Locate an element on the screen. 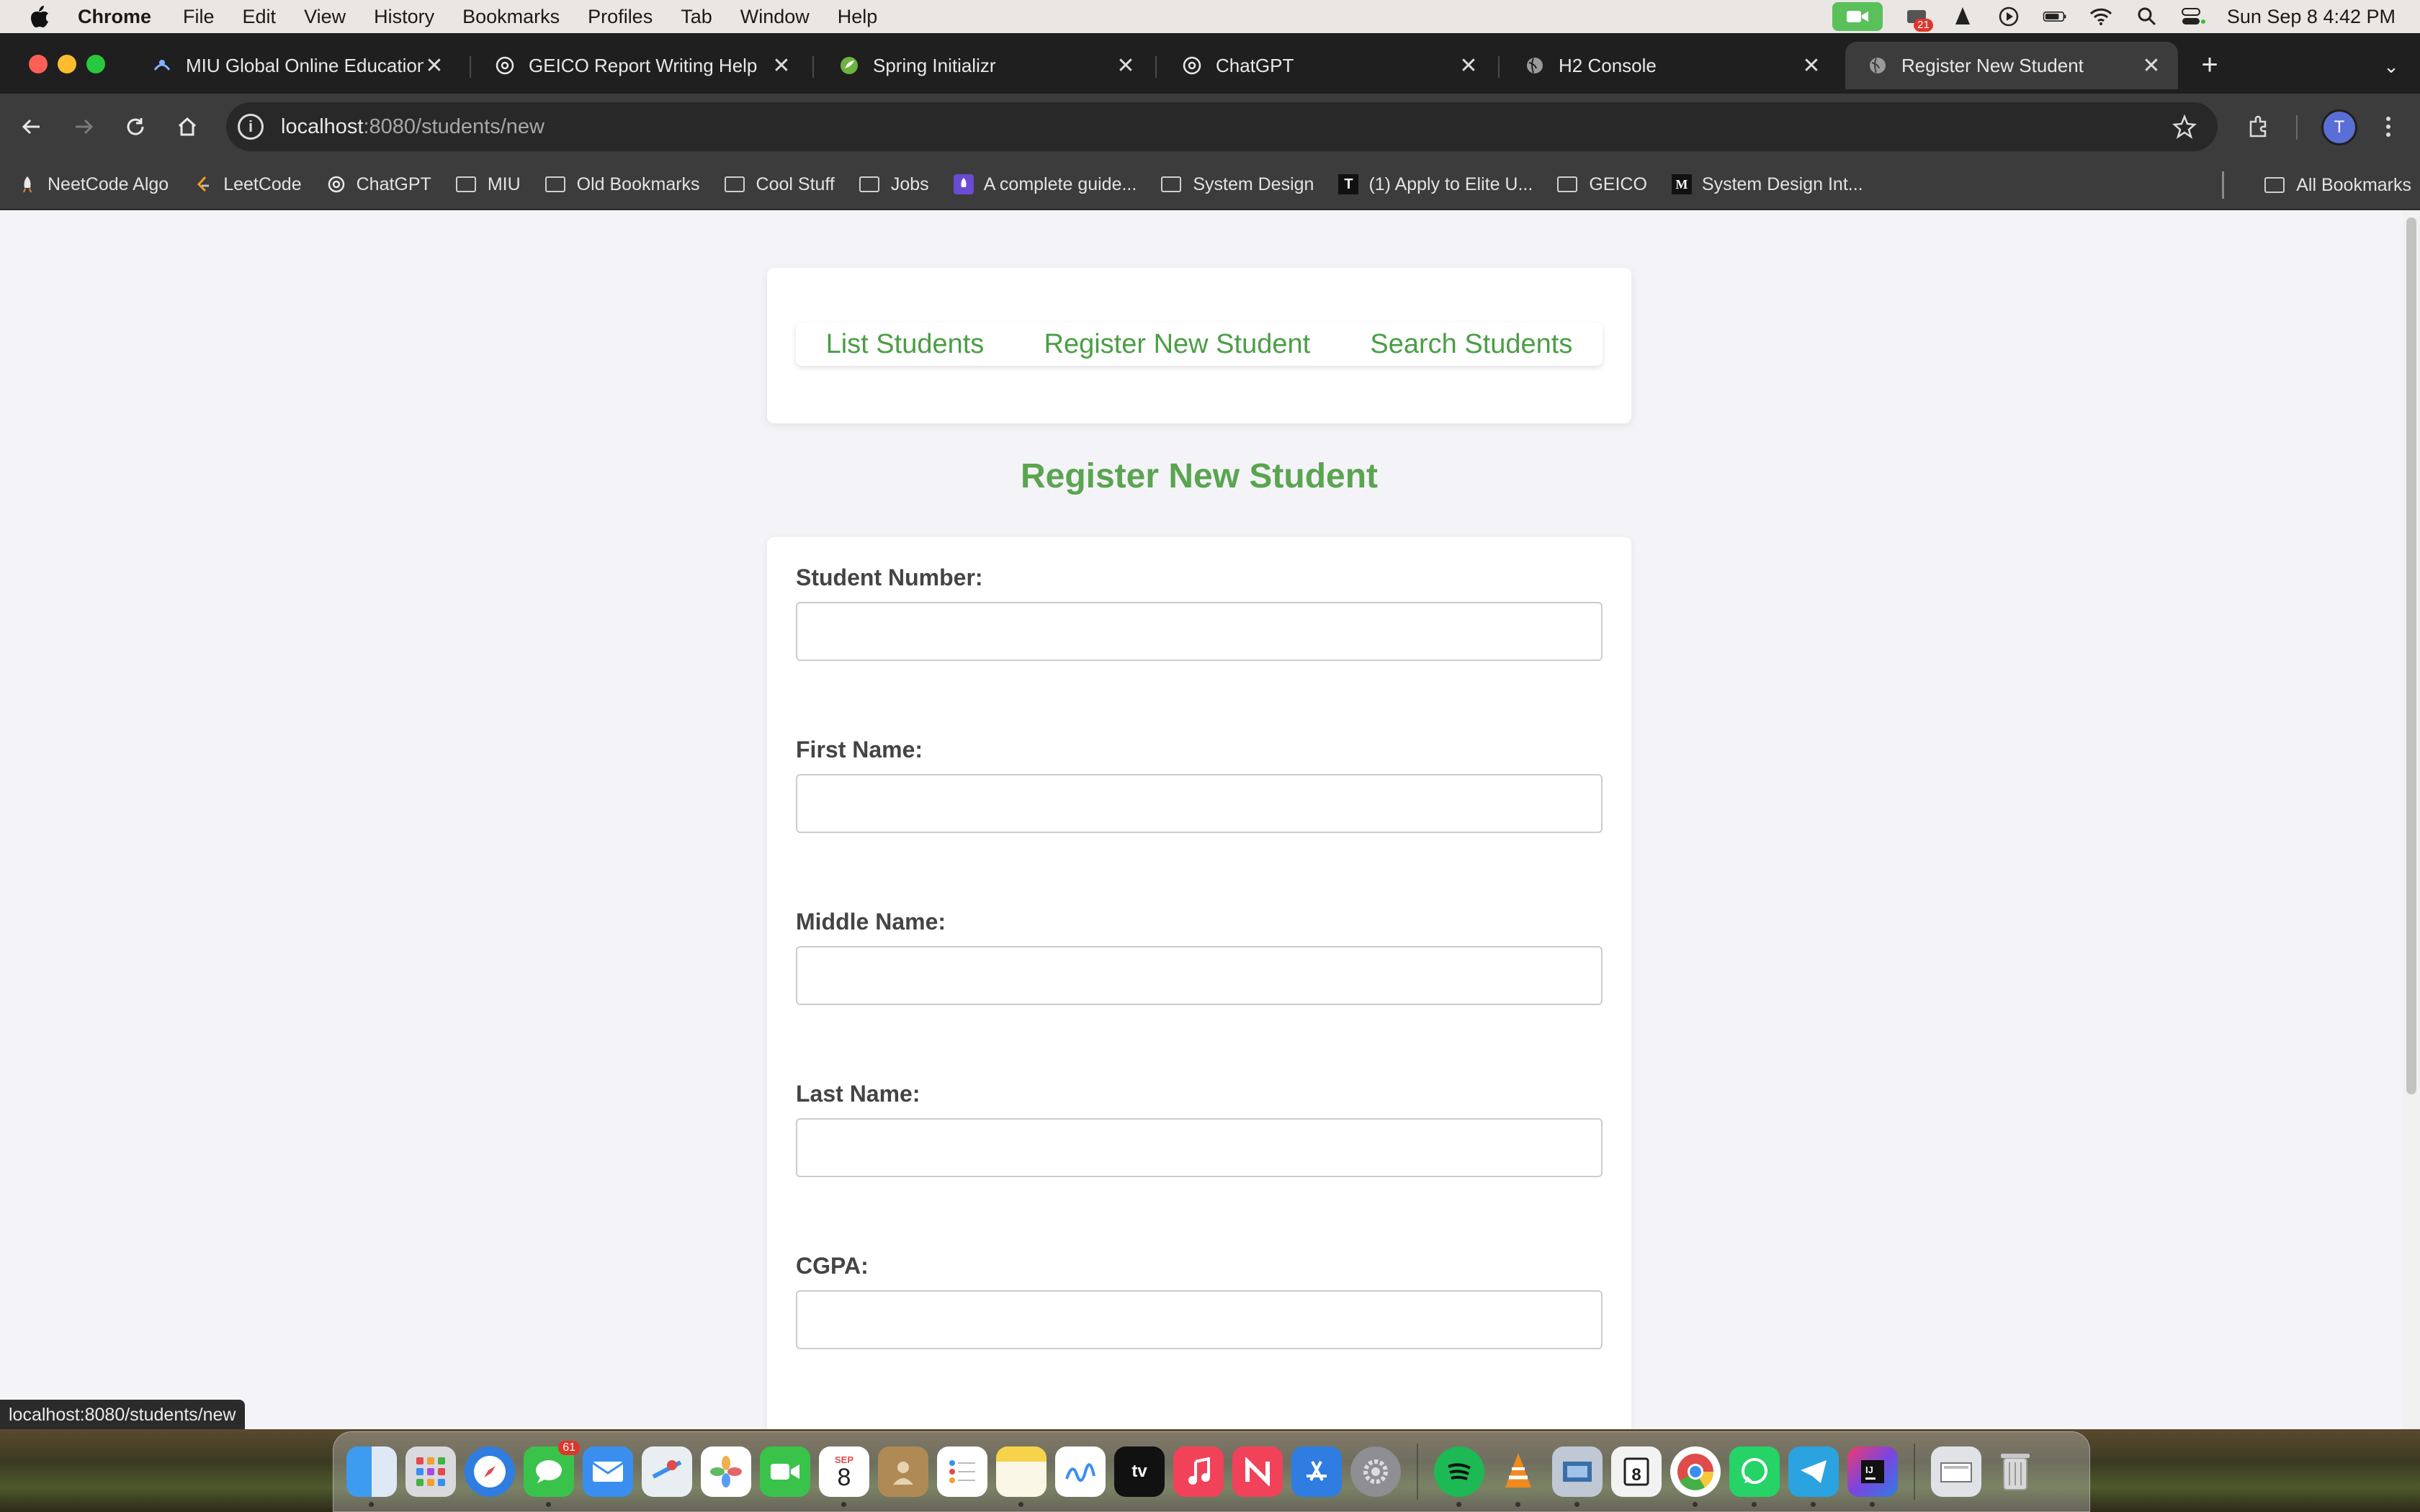  tab-spring-initializr: Spring Initializr ✕ is located at coordinates (984, 65).